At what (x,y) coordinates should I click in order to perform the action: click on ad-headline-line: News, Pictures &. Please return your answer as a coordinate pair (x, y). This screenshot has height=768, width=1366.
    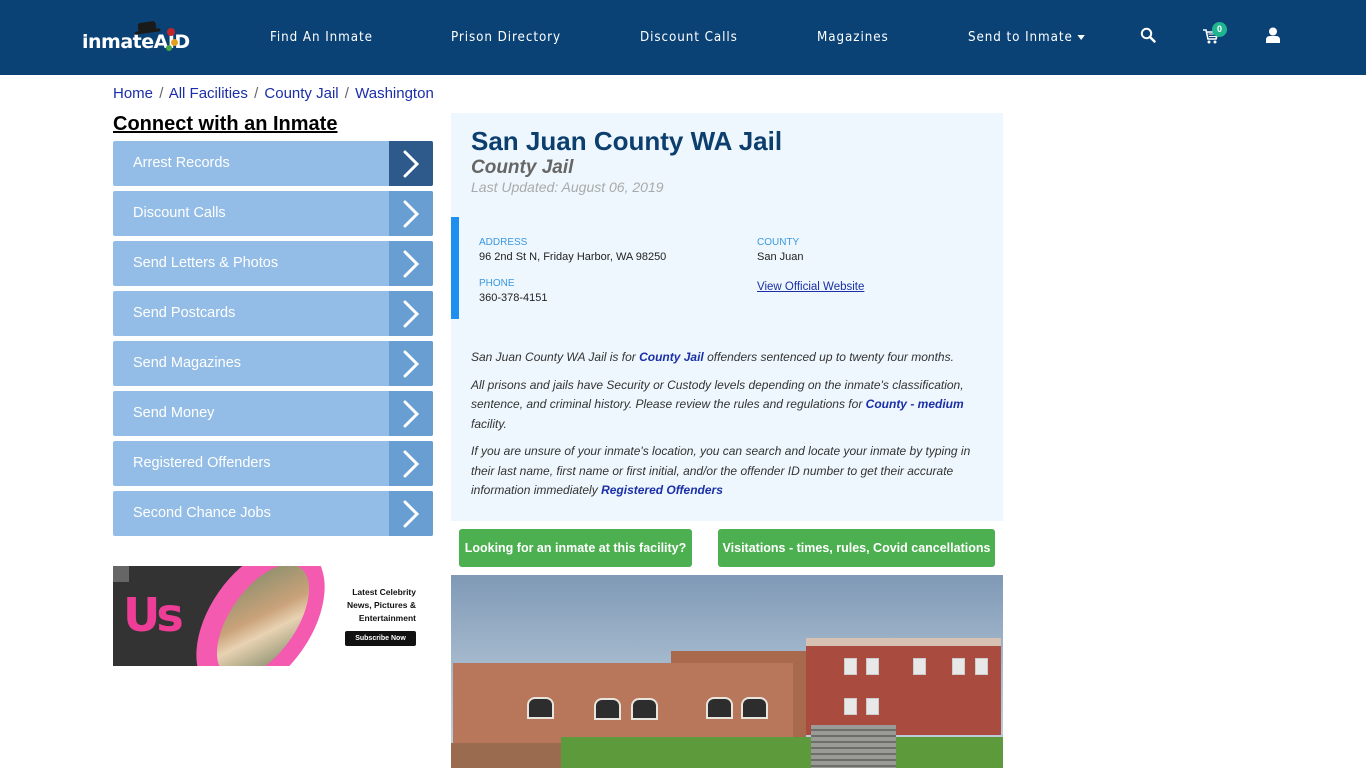
    Looking at the image, I should click on (381, 605).